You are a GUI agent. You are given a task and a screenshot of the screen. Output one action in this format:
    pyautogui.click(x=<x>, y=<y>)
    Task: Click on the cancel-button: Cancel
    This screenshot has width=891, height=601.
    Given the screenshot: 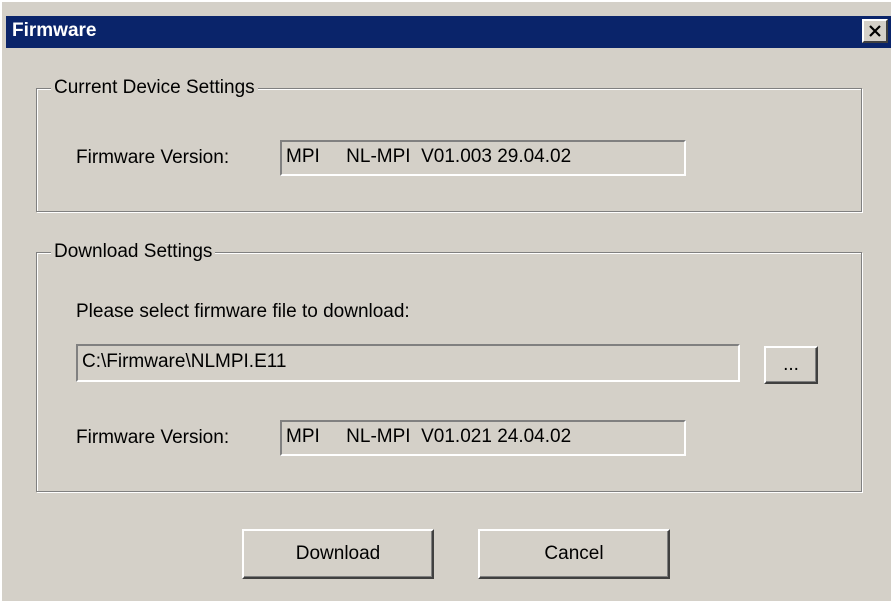 What is the action you would take?
    pyautogui.click(x=574, y=554)
    